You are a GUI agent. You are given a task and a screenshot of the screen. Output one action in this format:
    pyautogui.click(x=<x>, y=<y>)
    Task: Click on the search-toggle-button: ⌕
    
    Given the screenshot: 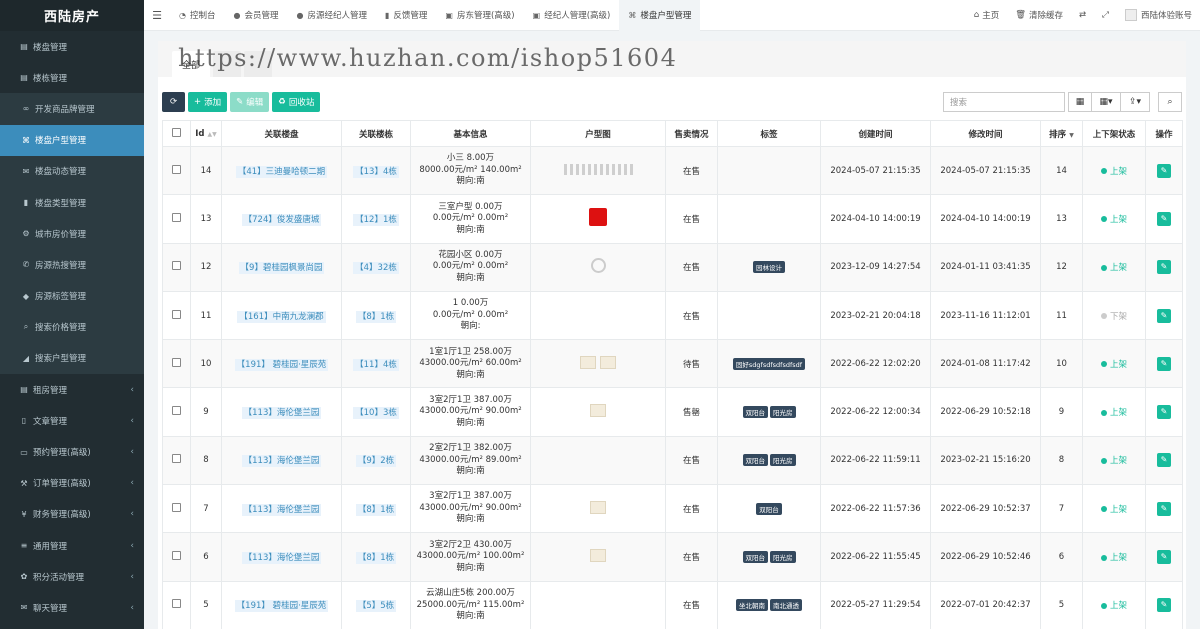 What is the action you would take?
    pyautogui.click(x=1170, y=102)
    